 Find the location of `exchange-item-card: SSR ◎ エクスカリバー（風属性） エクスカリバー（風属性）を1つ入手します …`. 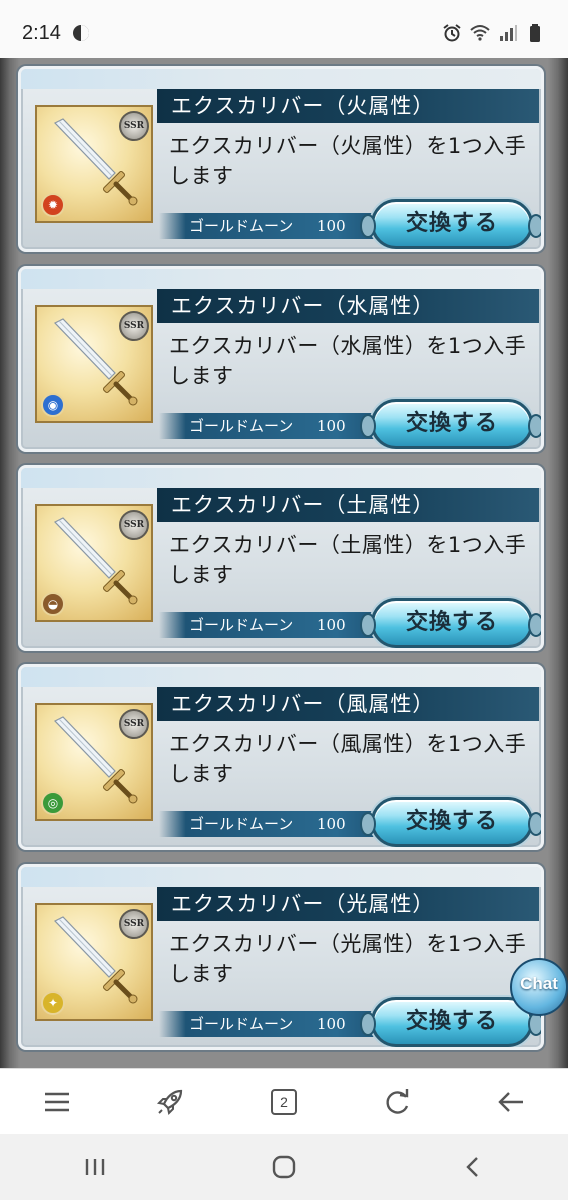

exchange-item-card: SSR ◎ エクスカリバー（風属性） エクスカリバー（風属性）を1つ入手します … is located at coordinates (281, 757).